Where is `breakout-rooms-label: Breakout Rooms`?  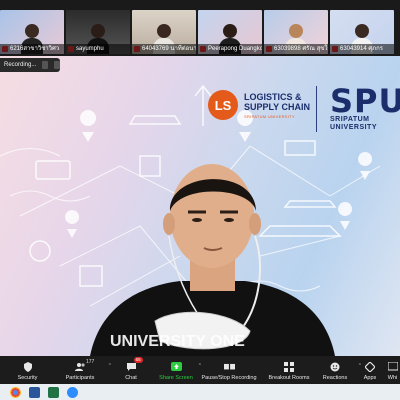 breakout-rooms-label: Breakout Rooms is located at coordinates (289, 378).